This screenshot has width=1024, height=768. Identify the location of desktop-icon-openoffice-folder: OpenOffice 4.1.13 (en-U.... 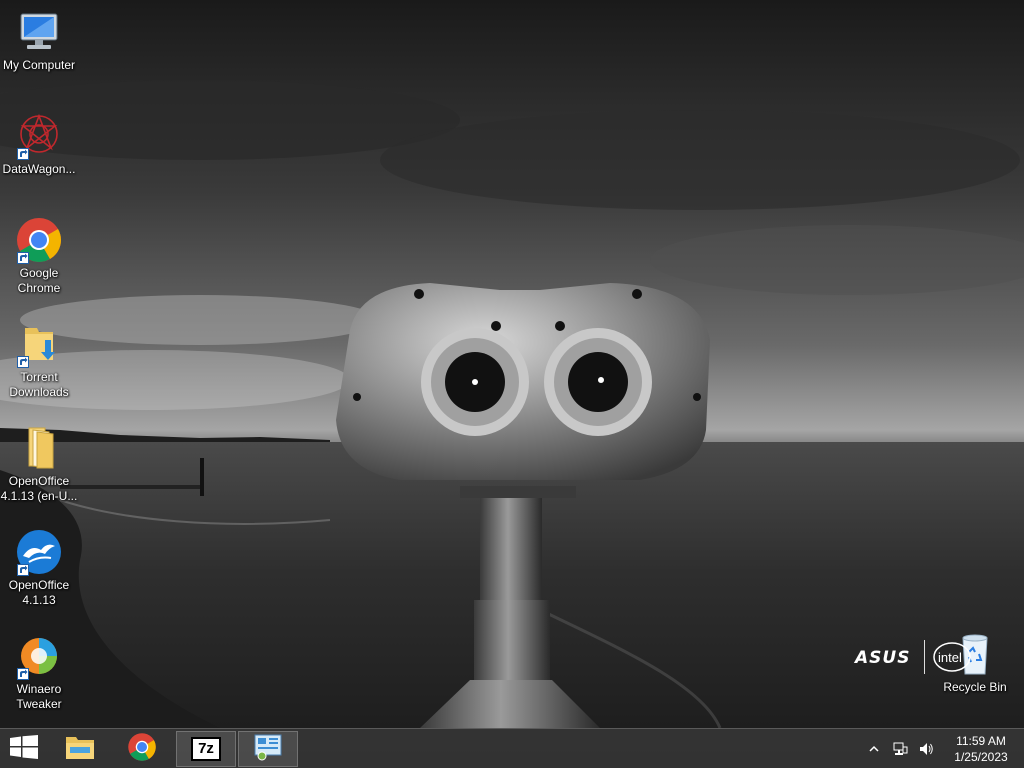
(39, 464).